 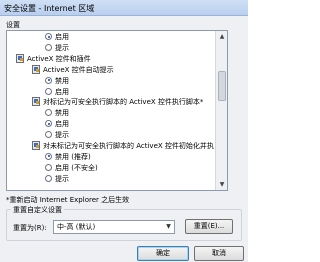 What do you see at coordinates (123, 102) in the screenshot?
I see `list-item-label: 对标记为可安全执行脚本的 ActiveX 控件执行脚本*` at bounding box center [123, 102].